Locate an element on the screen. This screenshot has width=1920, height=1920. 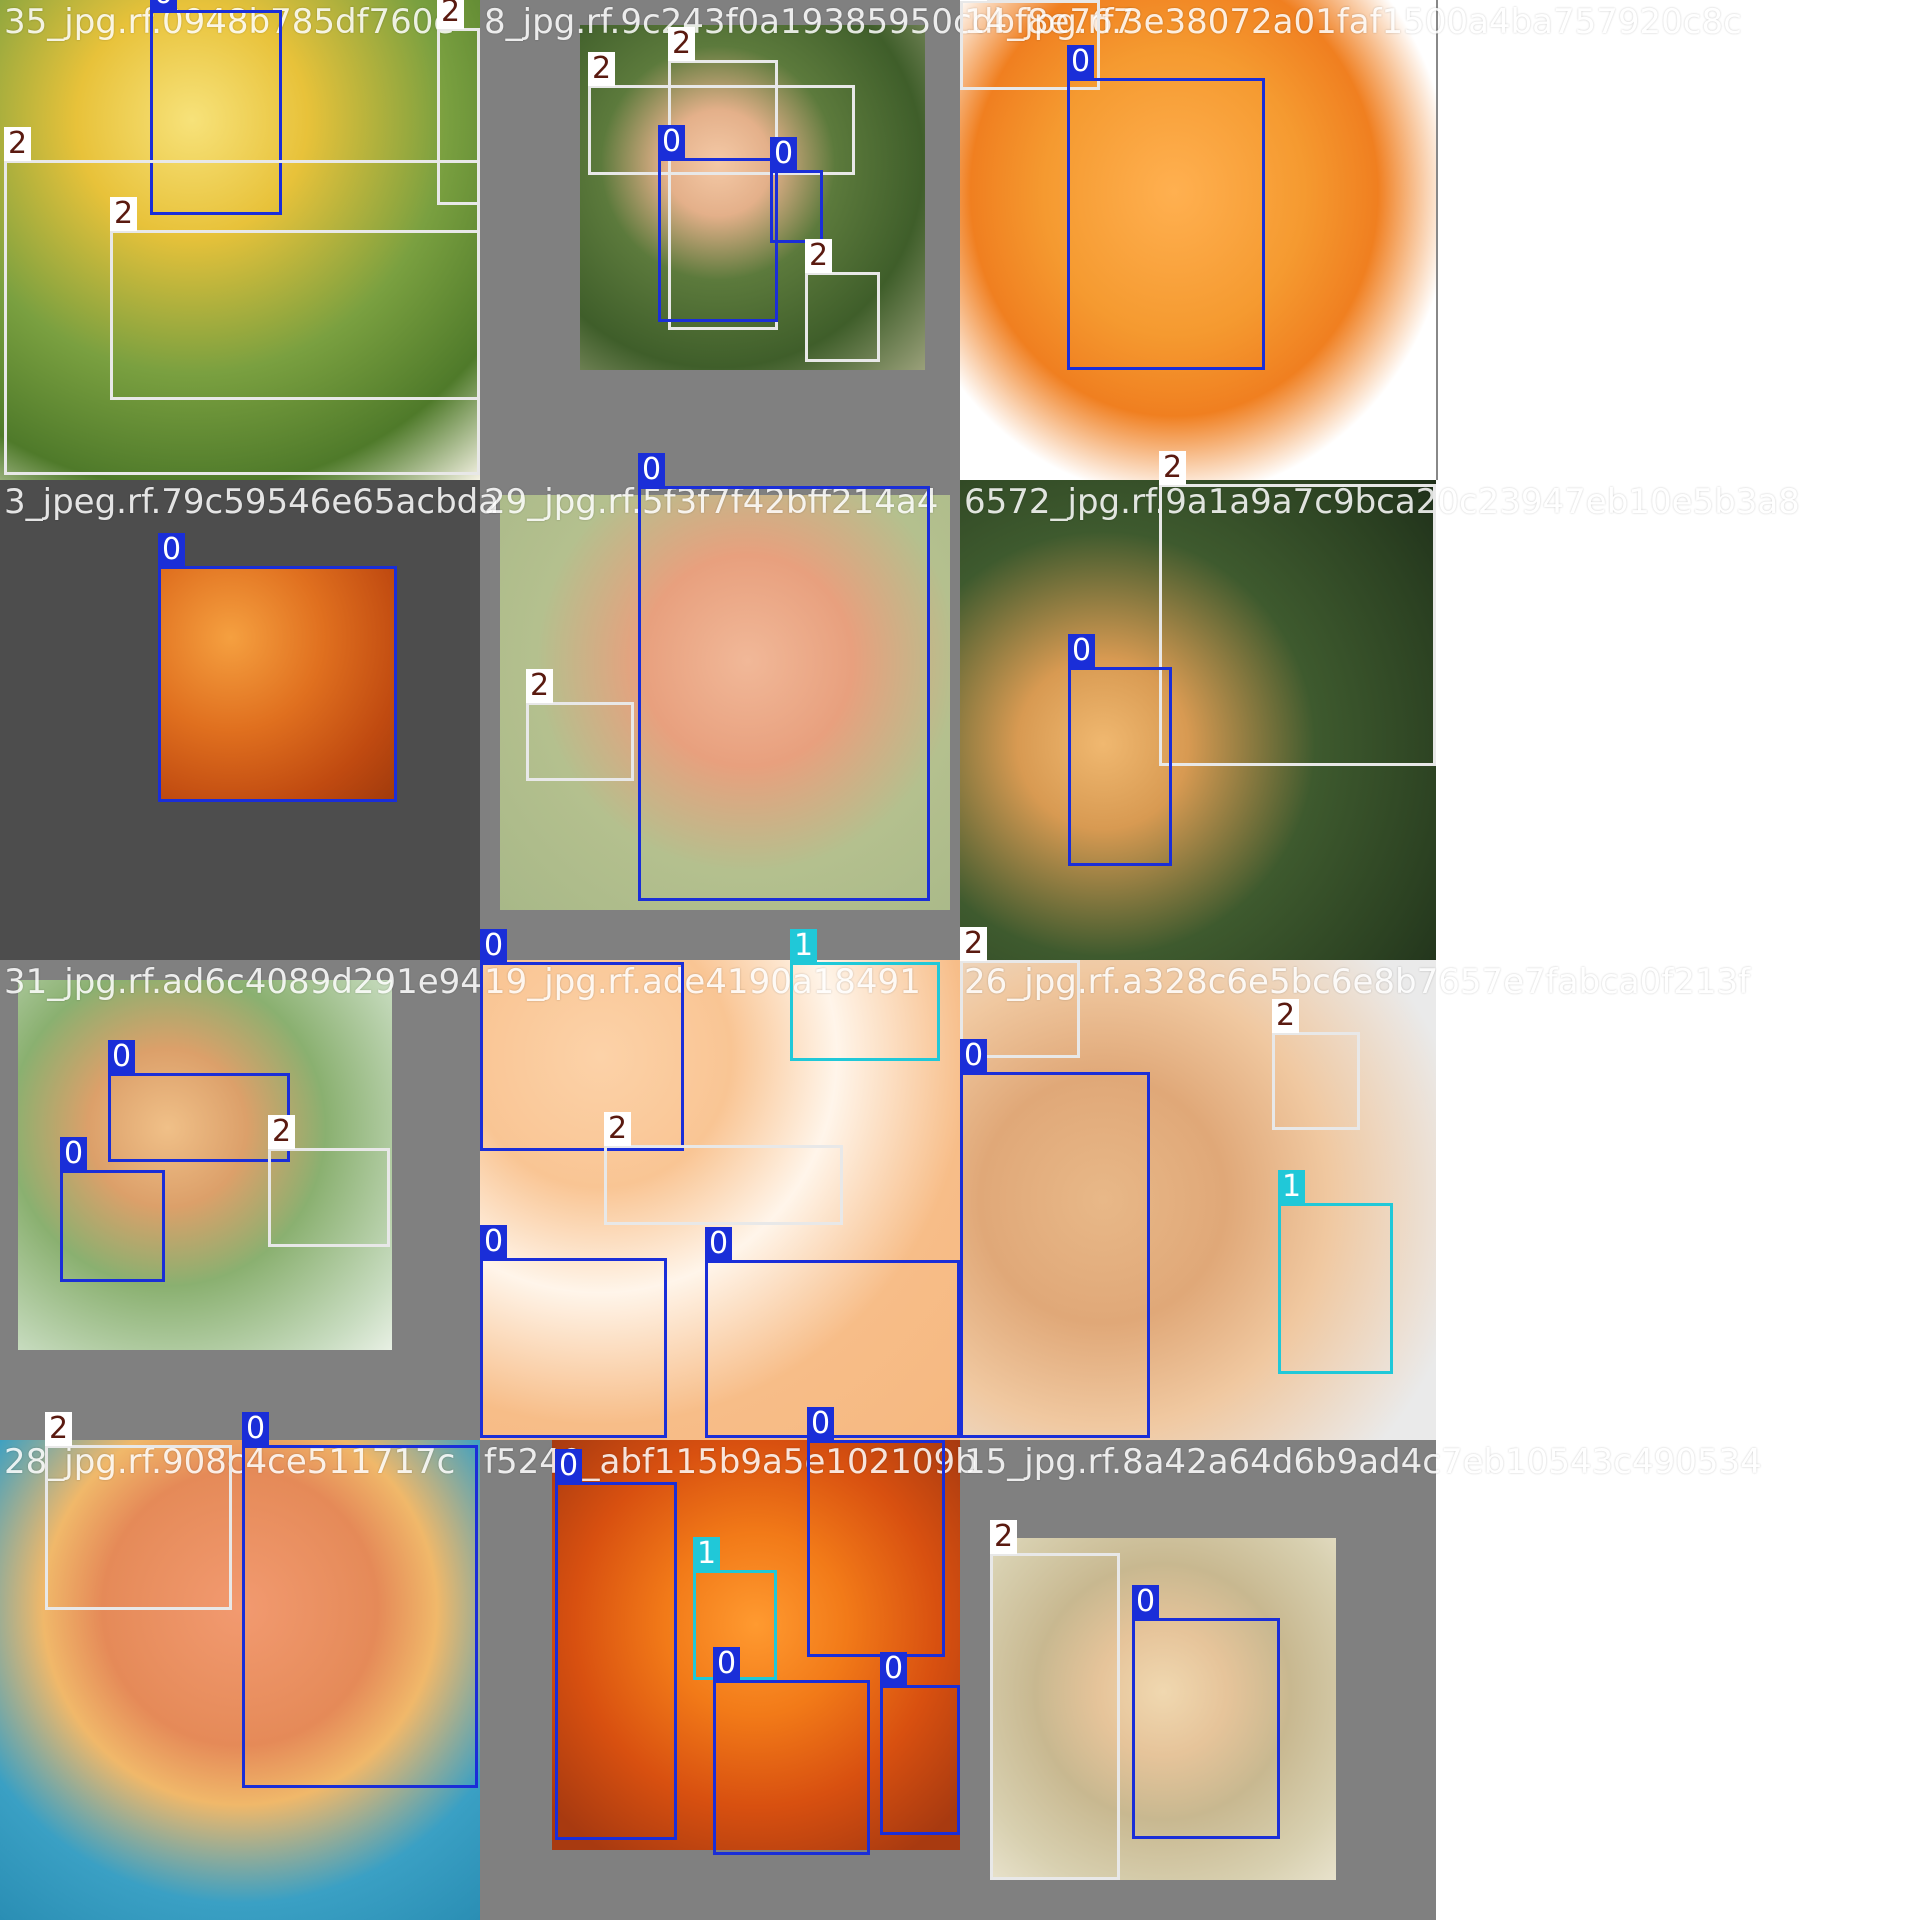
mosaic-tile: 3_jpeg.rf.79c59546e65acbda 0 is located at coordinates (249, 720).